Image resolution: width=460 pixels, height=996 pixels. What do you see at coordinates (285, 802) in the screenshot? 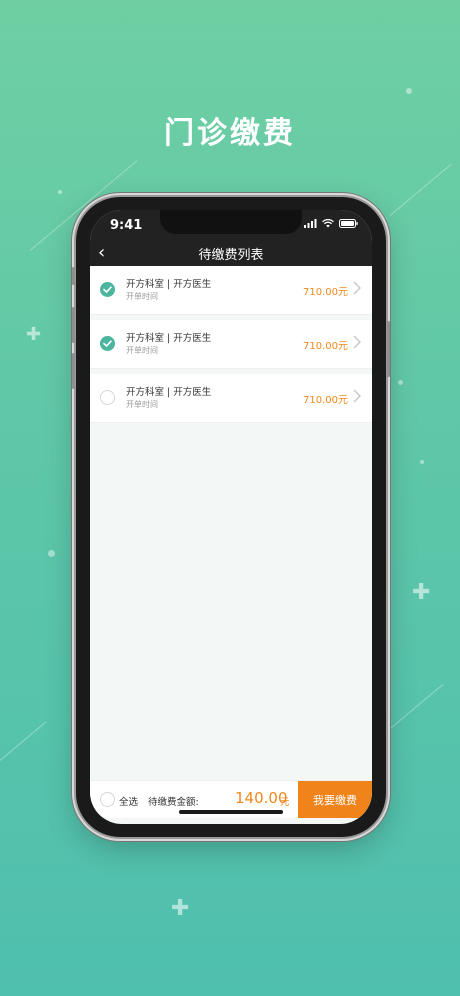
I see `total-unit: 元` at bounding box center [285, 802].